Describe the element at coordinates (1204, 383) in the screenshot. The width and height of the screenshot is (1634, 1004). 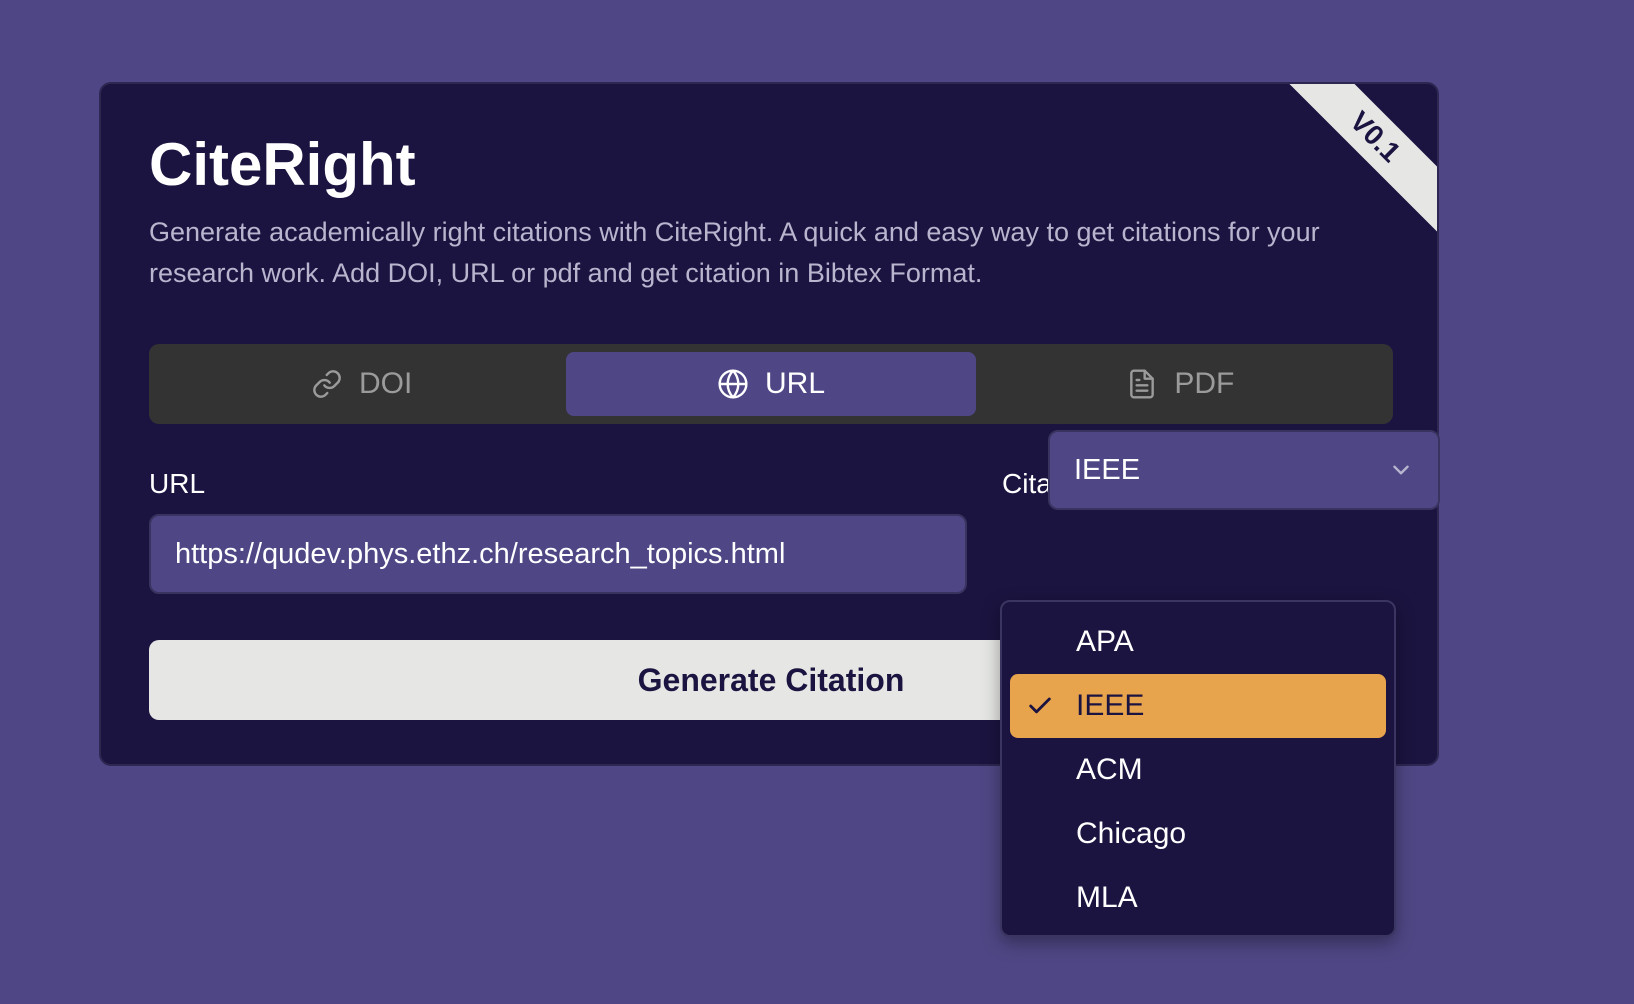
I see `tab-pdf-label: PDF` at that location.